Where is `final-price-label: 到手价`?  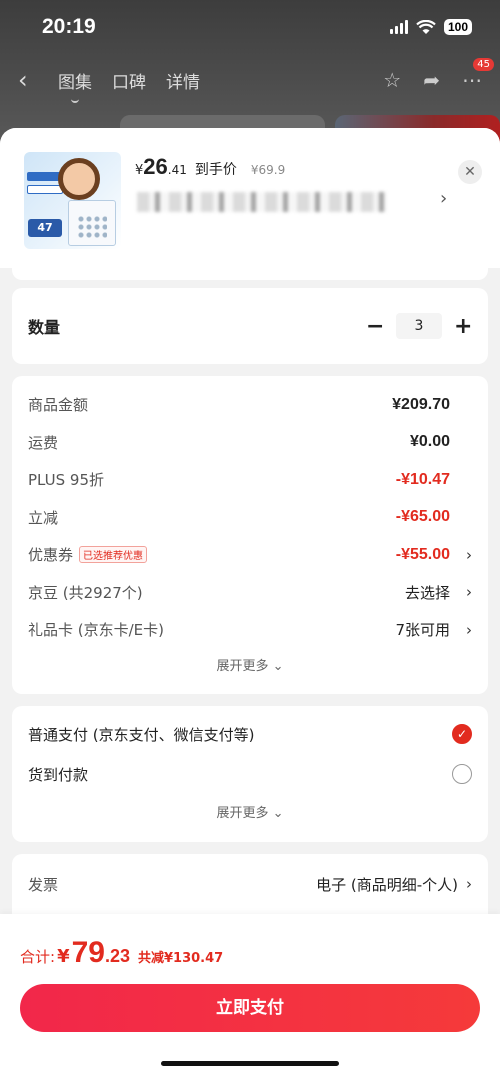 final-price-label: 到手价 is located at coordinates (215, 170).